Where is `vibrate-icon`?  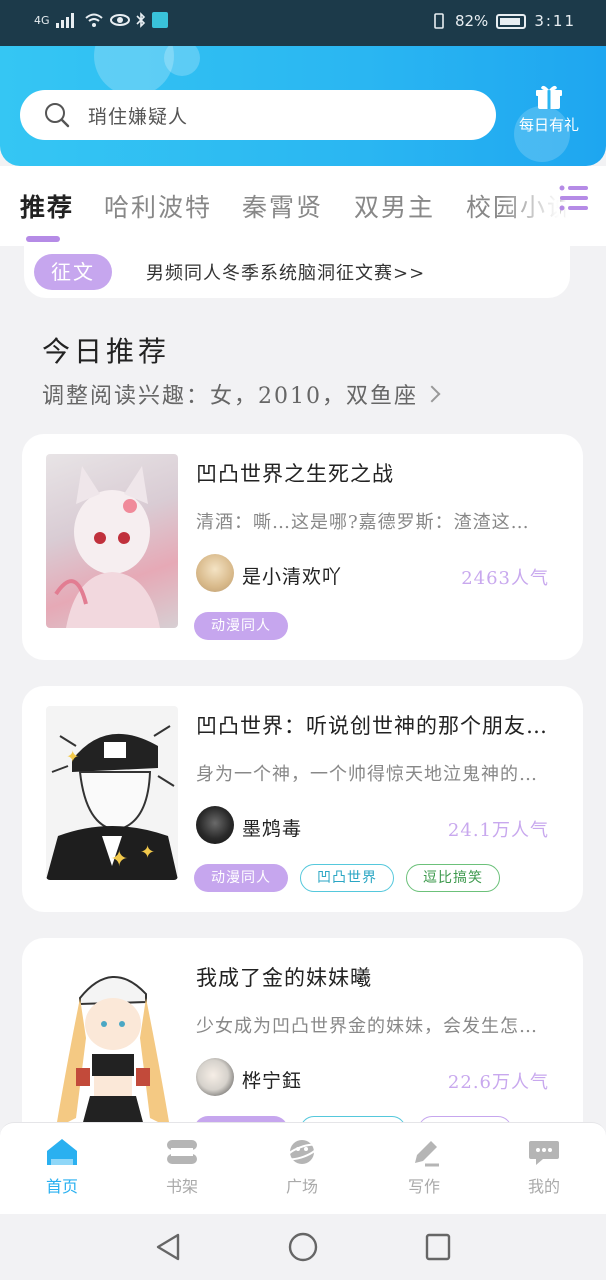 vibrate-icon is located at coordinates (439, 21).